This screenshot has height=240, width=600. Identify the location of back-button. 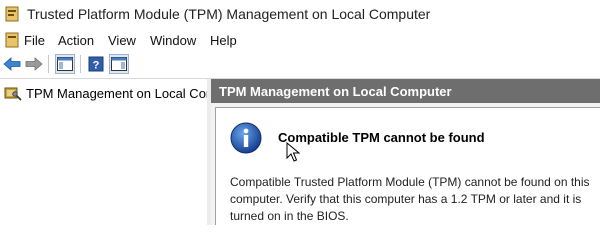
(12, 64).